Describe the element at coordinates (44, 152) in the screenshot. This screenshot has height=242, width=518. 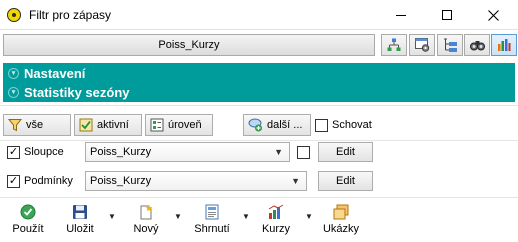
I see `columns-label: Sloupce` at that location.